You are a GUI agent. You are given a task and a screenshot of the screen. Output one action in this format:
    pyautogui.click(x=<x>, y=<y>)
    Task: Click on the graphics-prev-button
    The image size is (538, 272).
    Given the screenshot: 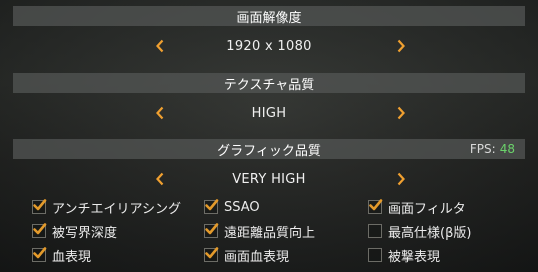 What is the action you would take?
    pyautogui.click(x=160, y=179)
    